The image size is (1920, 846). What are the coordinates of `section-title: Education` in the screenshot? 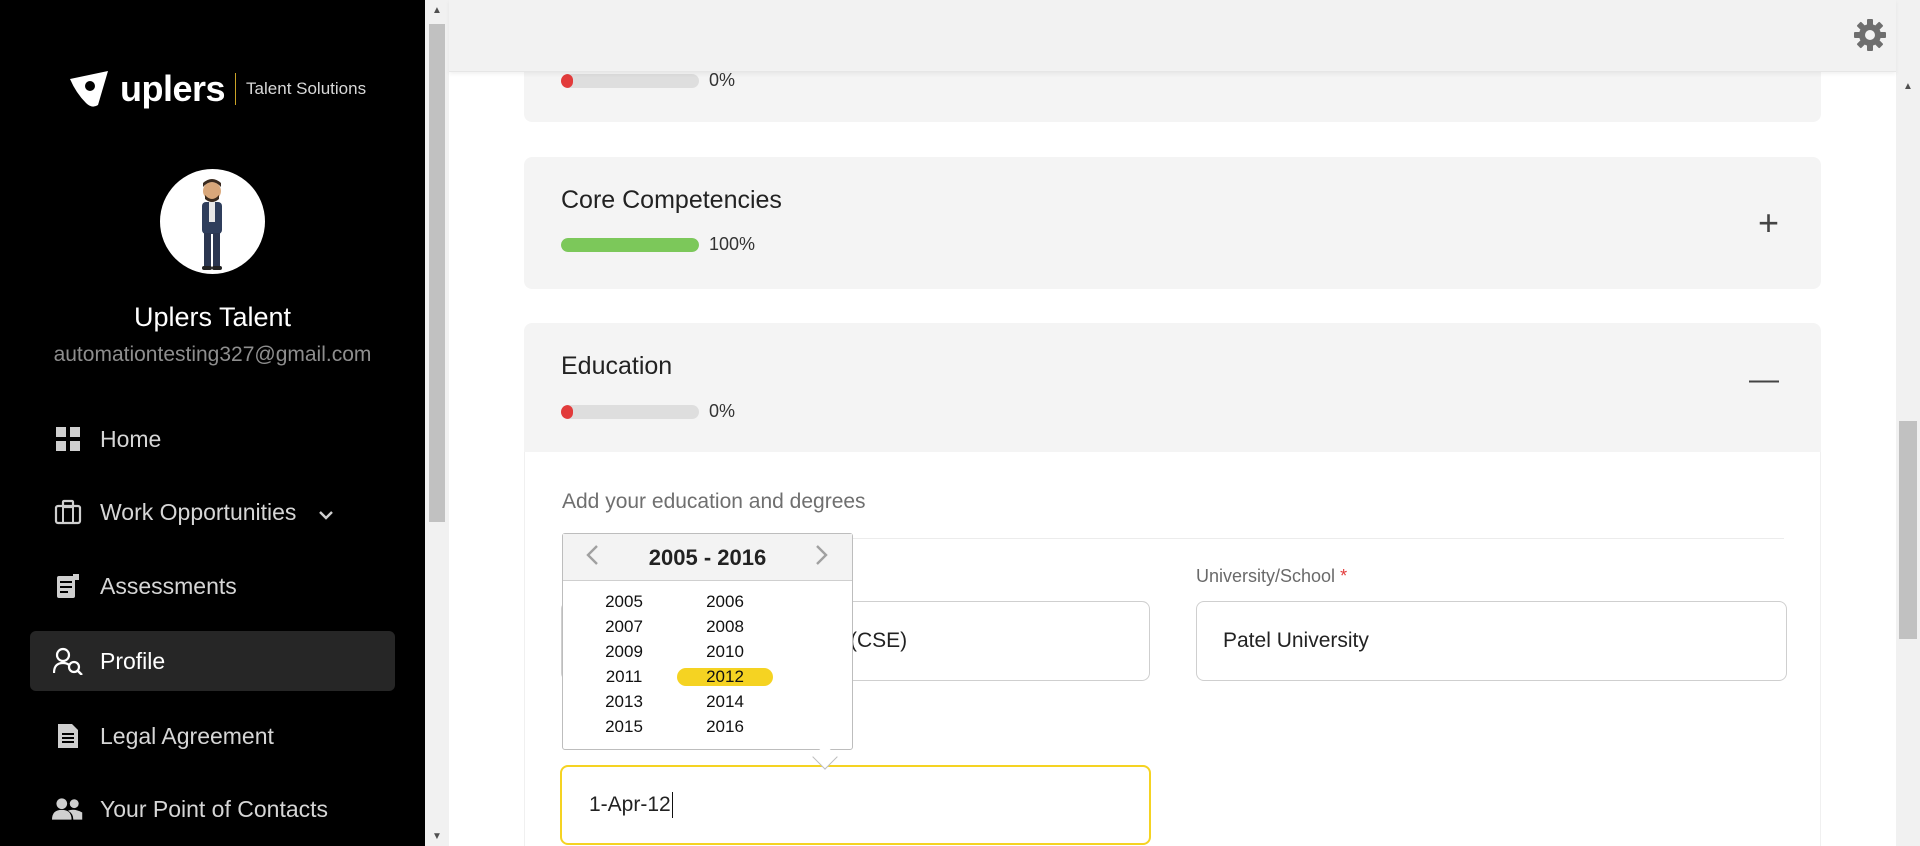 It's located at (617, 366).